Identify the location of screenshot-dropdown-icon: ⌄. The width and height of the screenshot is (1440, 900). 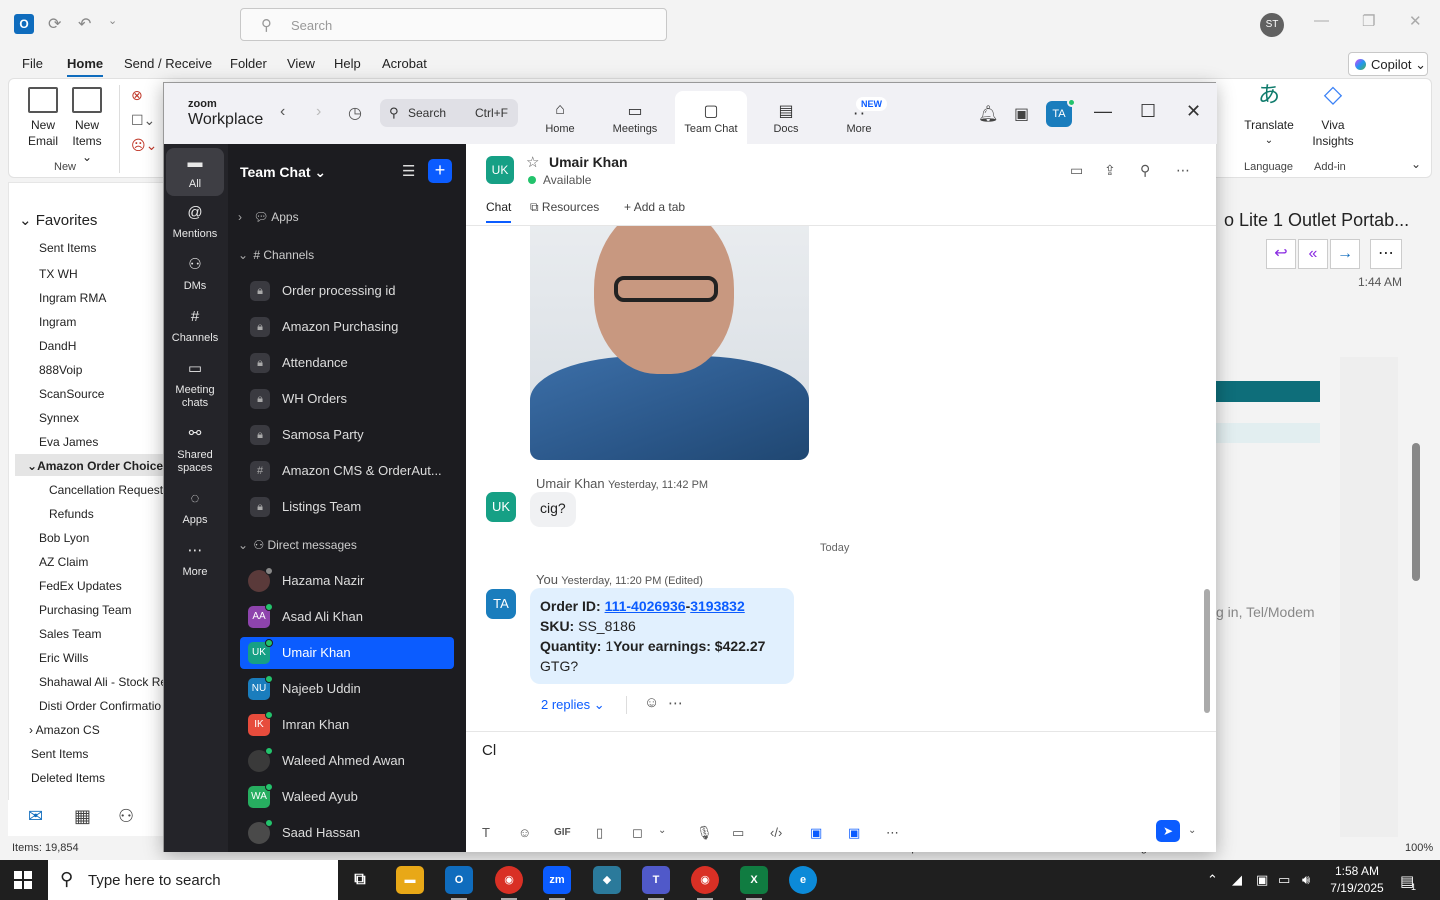
(662, 830).